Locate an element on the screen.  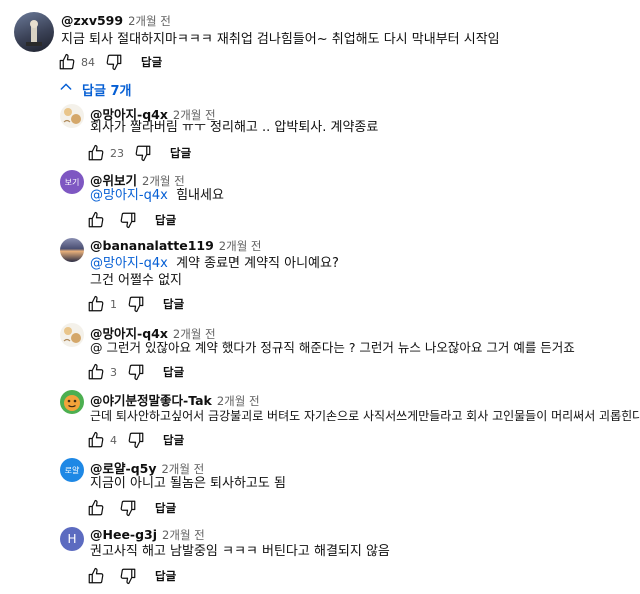
avatar-initials: 보기 is located at coordinates (72, 182).